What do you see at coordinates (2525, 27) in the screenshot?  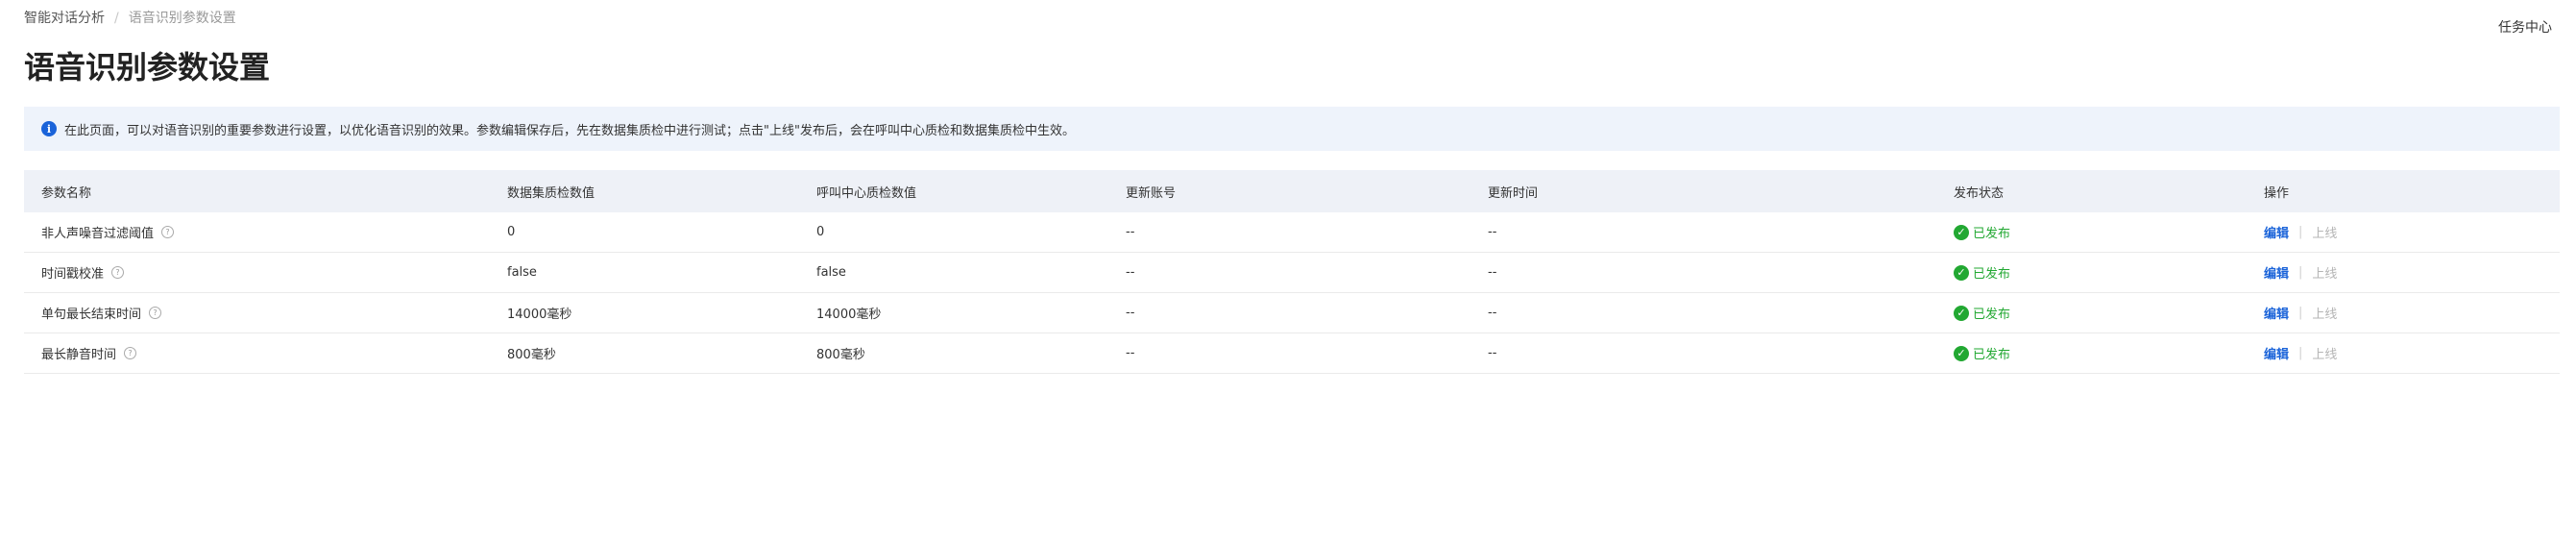 I see `task-center-link: 任务中心` at bounding box center [2525, 27].